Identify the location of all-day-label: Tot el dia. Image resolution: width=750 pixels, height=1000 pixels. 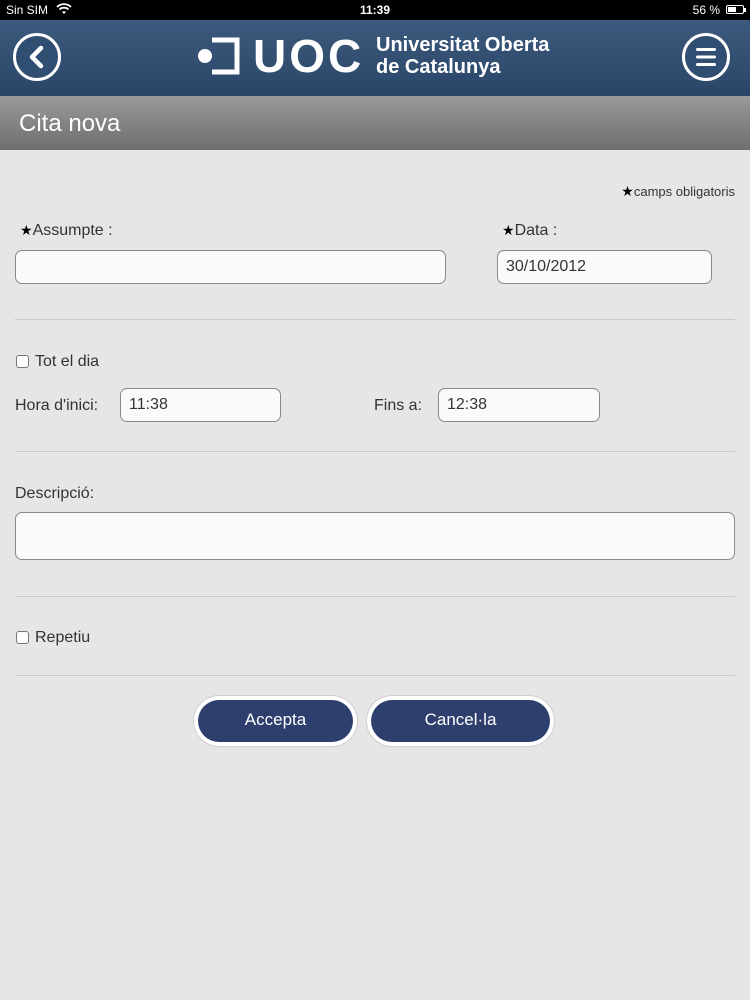
(67, 361).